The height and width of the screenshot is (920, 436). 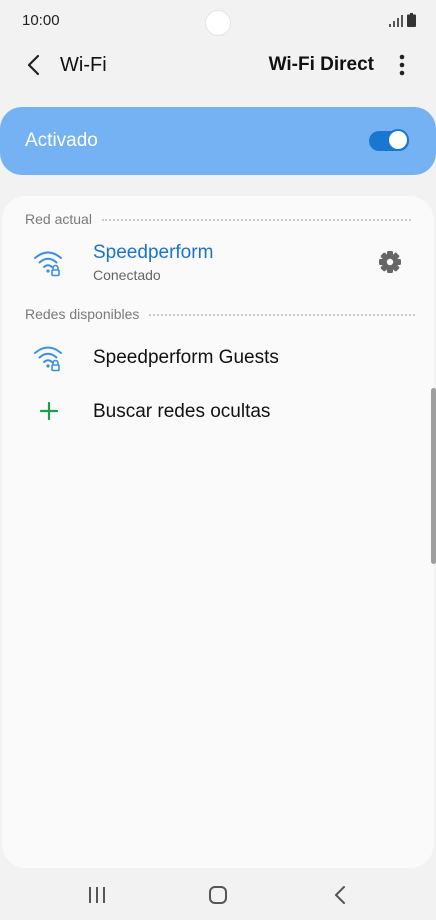 I want to click on signal-icon, so click(x=396, y=21).